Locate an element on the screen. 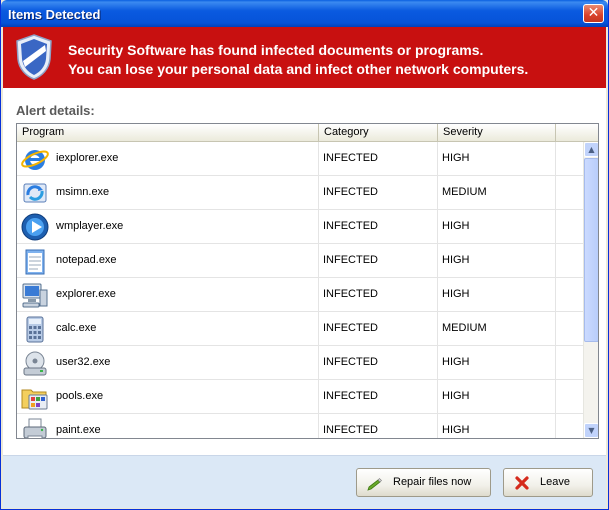  program-name: pools.exe is located at coordinates (80, 396).